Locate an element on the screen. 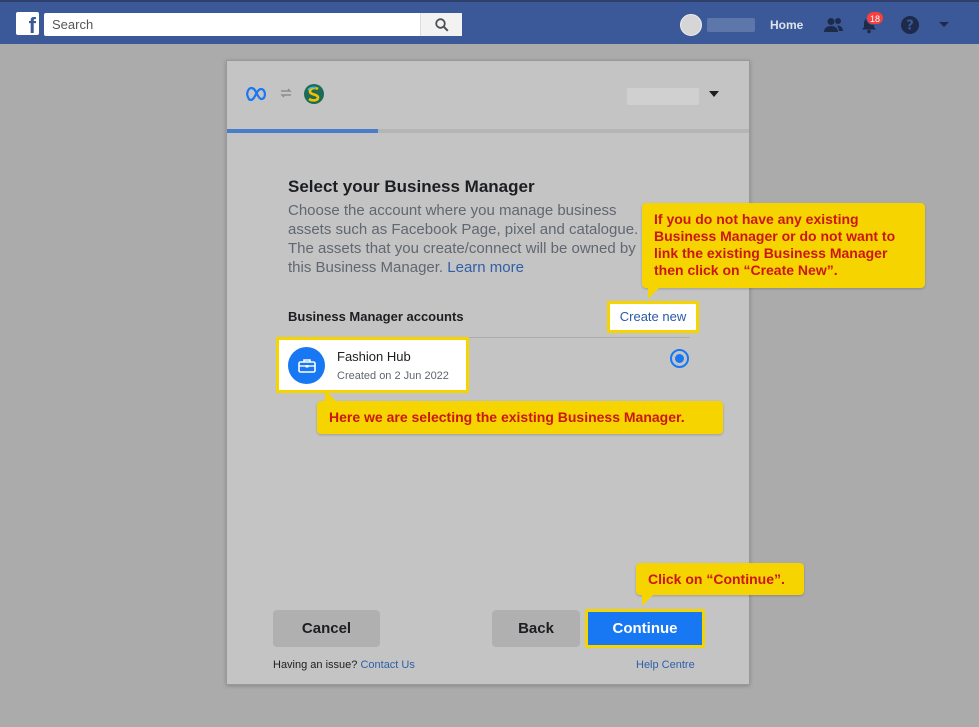 Image resolution: width=979 pixels, height=727 pixels. continue-button: Continue is located at coordinates (645, 628).